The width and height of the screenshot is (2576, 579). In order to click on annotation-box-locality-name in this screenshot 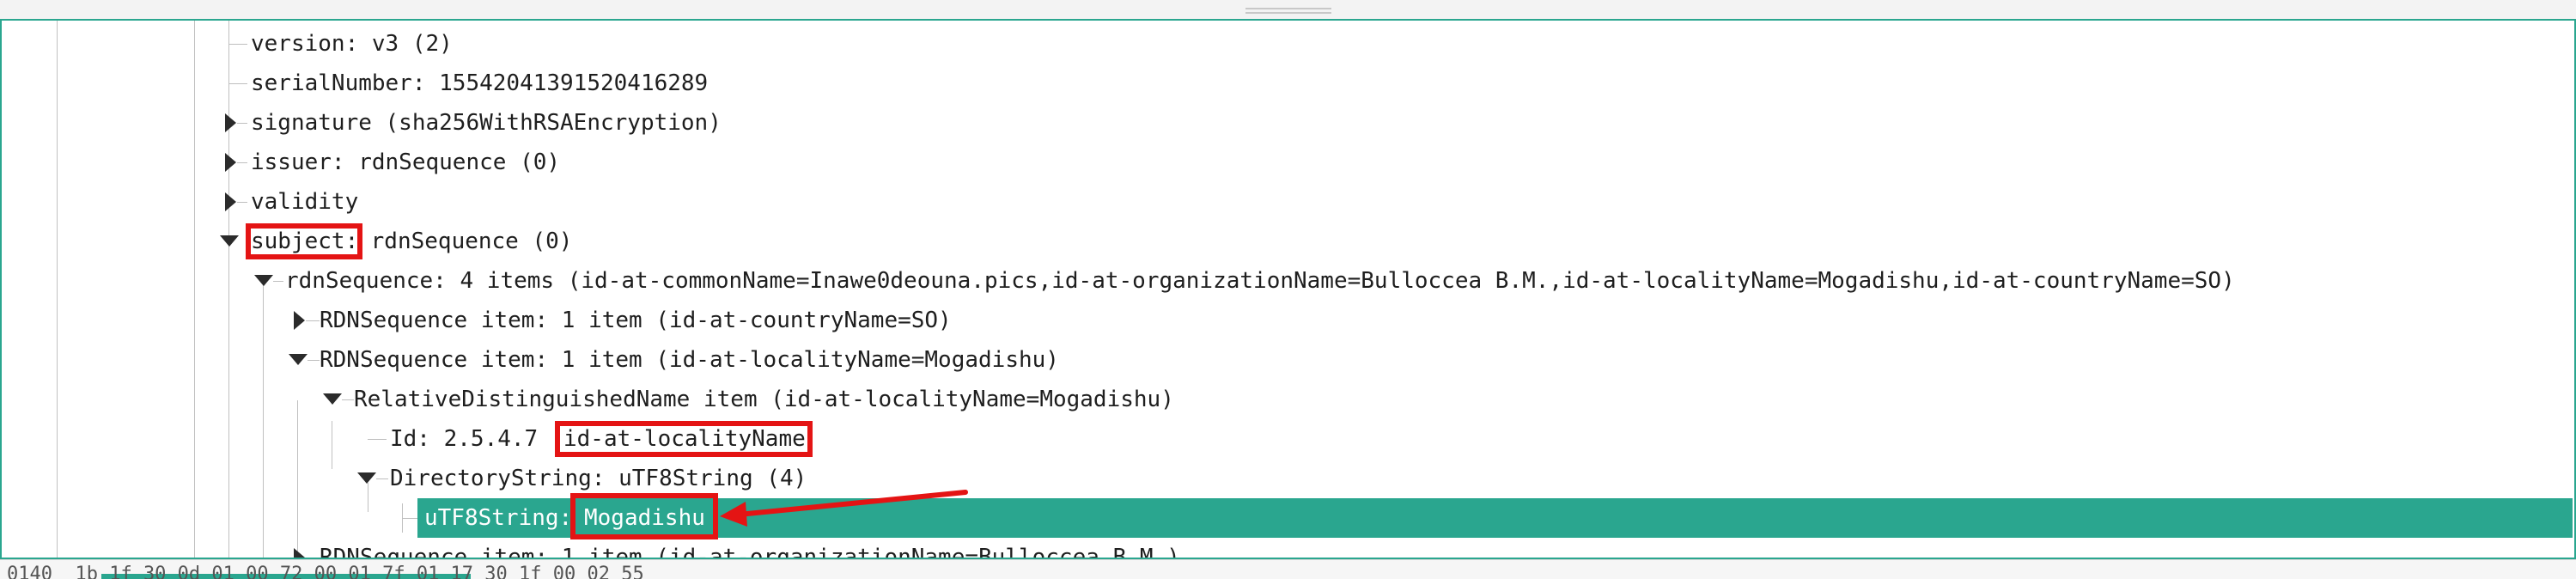, I will do `click(684, 439)`.